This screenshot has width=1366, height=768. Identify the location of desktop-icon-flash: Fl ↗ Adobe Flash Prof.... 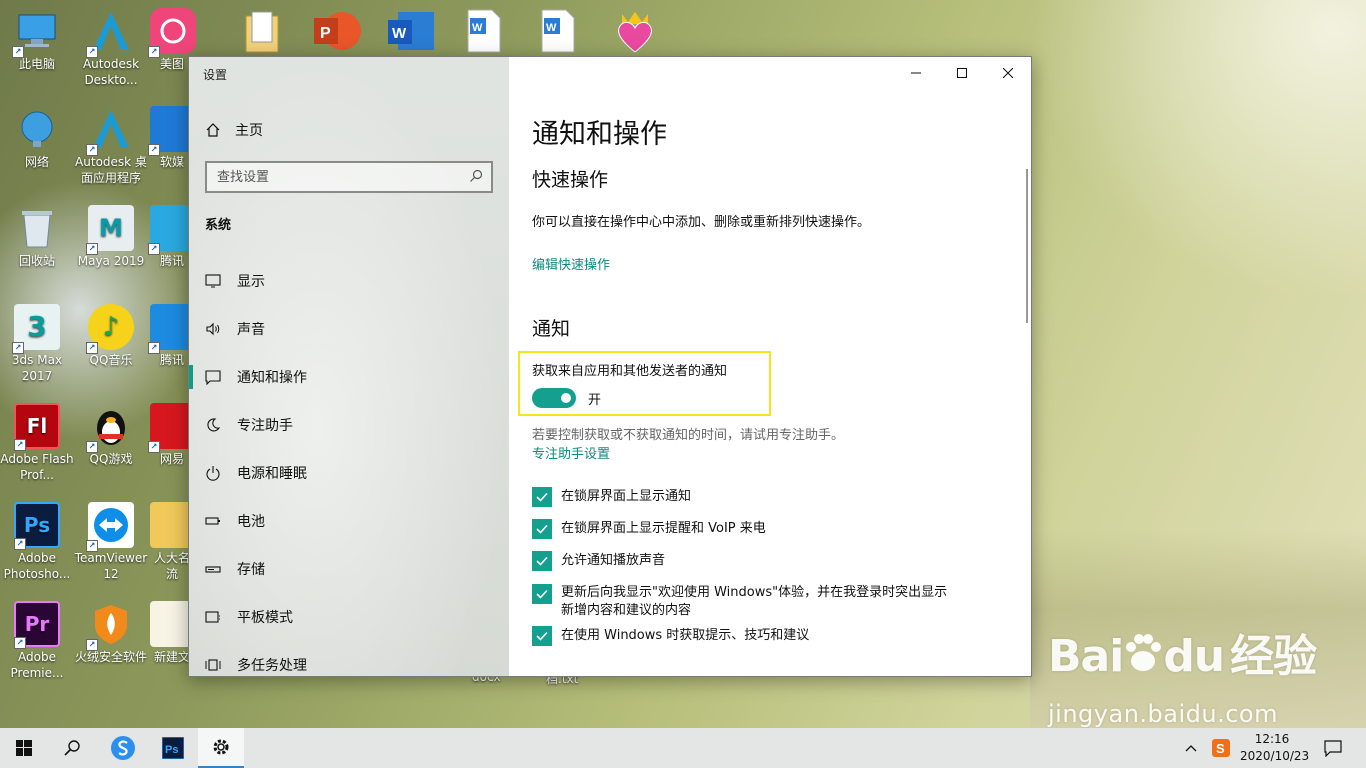
(37, 443).